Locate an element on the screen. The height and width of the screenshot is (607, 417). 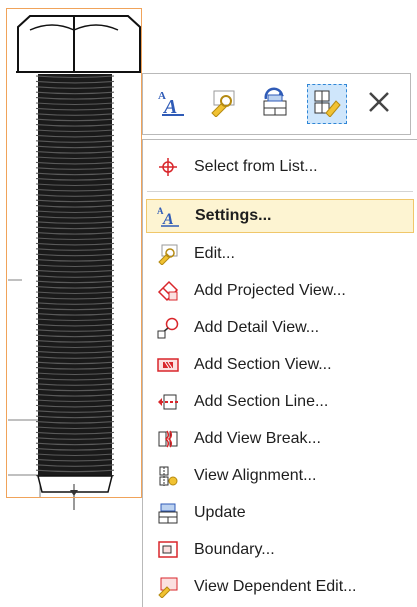
toolbar-close-button is located at coordinates (379, 104).